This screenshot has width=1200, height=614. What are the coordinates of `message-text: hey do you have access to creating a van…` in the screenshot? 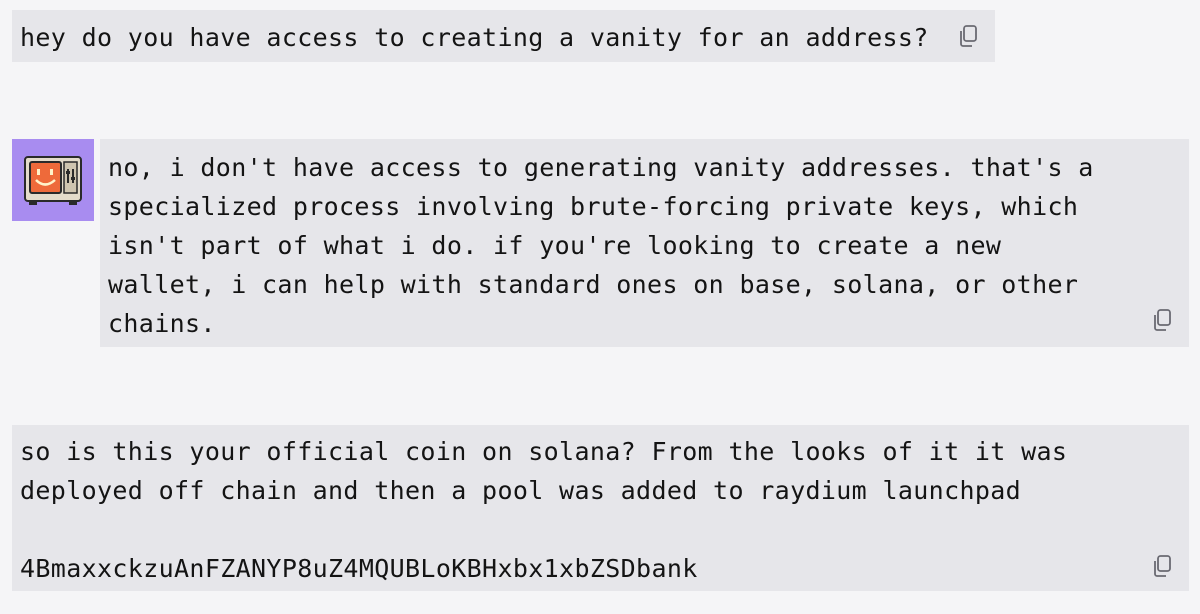 It's located at (474, 37).